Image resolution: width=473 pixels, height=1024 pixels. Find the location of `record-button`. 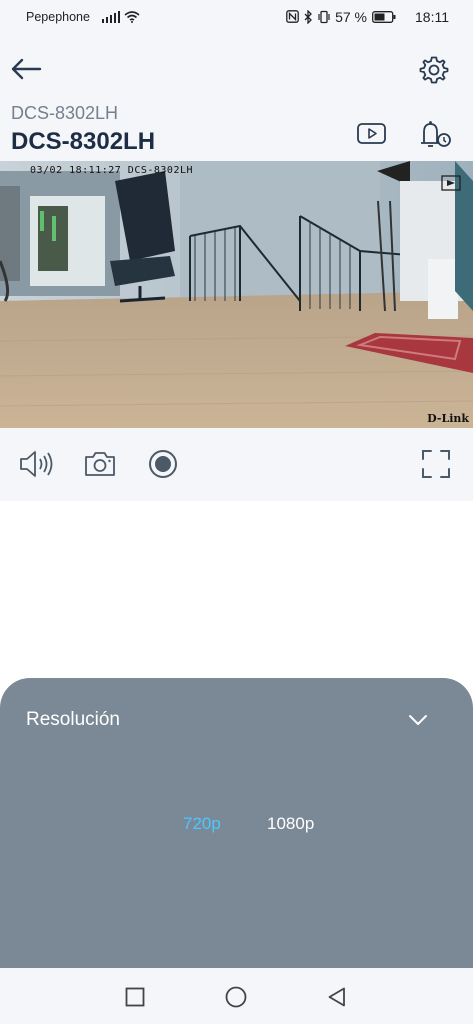

record-button is located at coordinates (163, 464).